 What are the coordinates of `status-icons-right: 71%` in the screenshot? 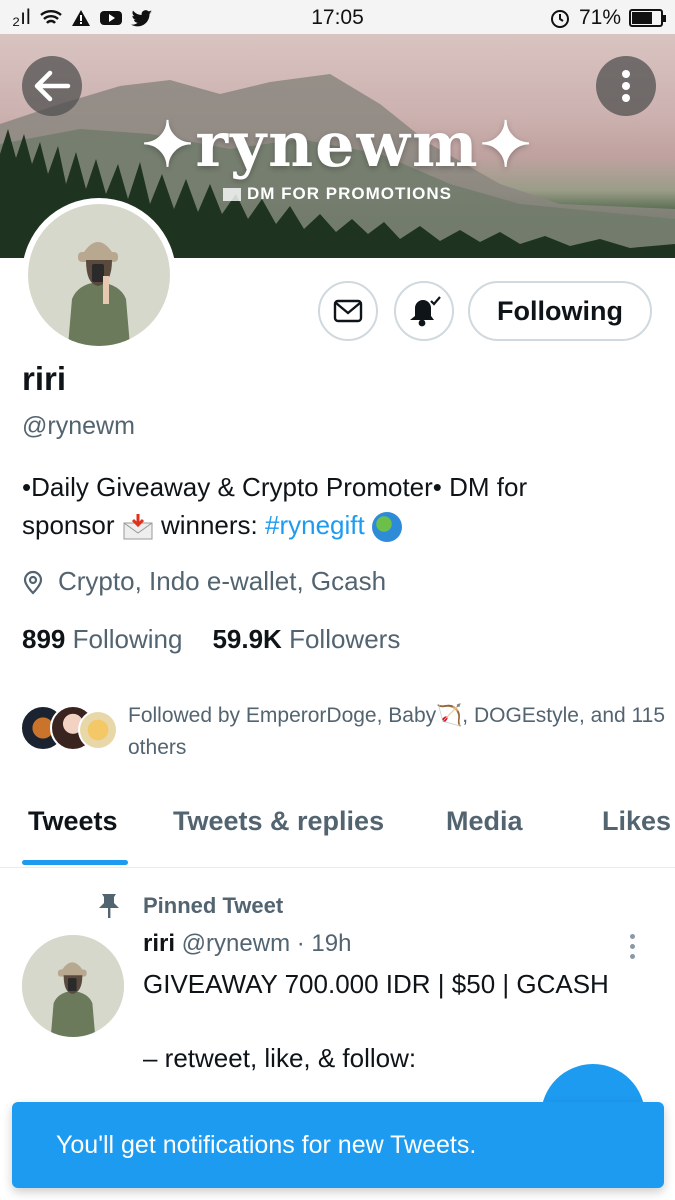 It's located at (607, 18).